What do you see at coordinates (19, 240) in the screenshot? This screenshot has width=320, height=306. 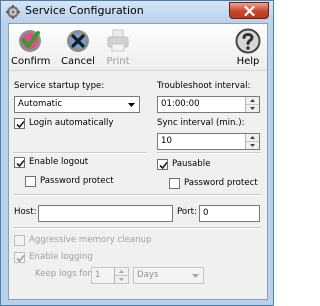 I see `aggressive-memory-checkbox` at bounding box center [19, 240].